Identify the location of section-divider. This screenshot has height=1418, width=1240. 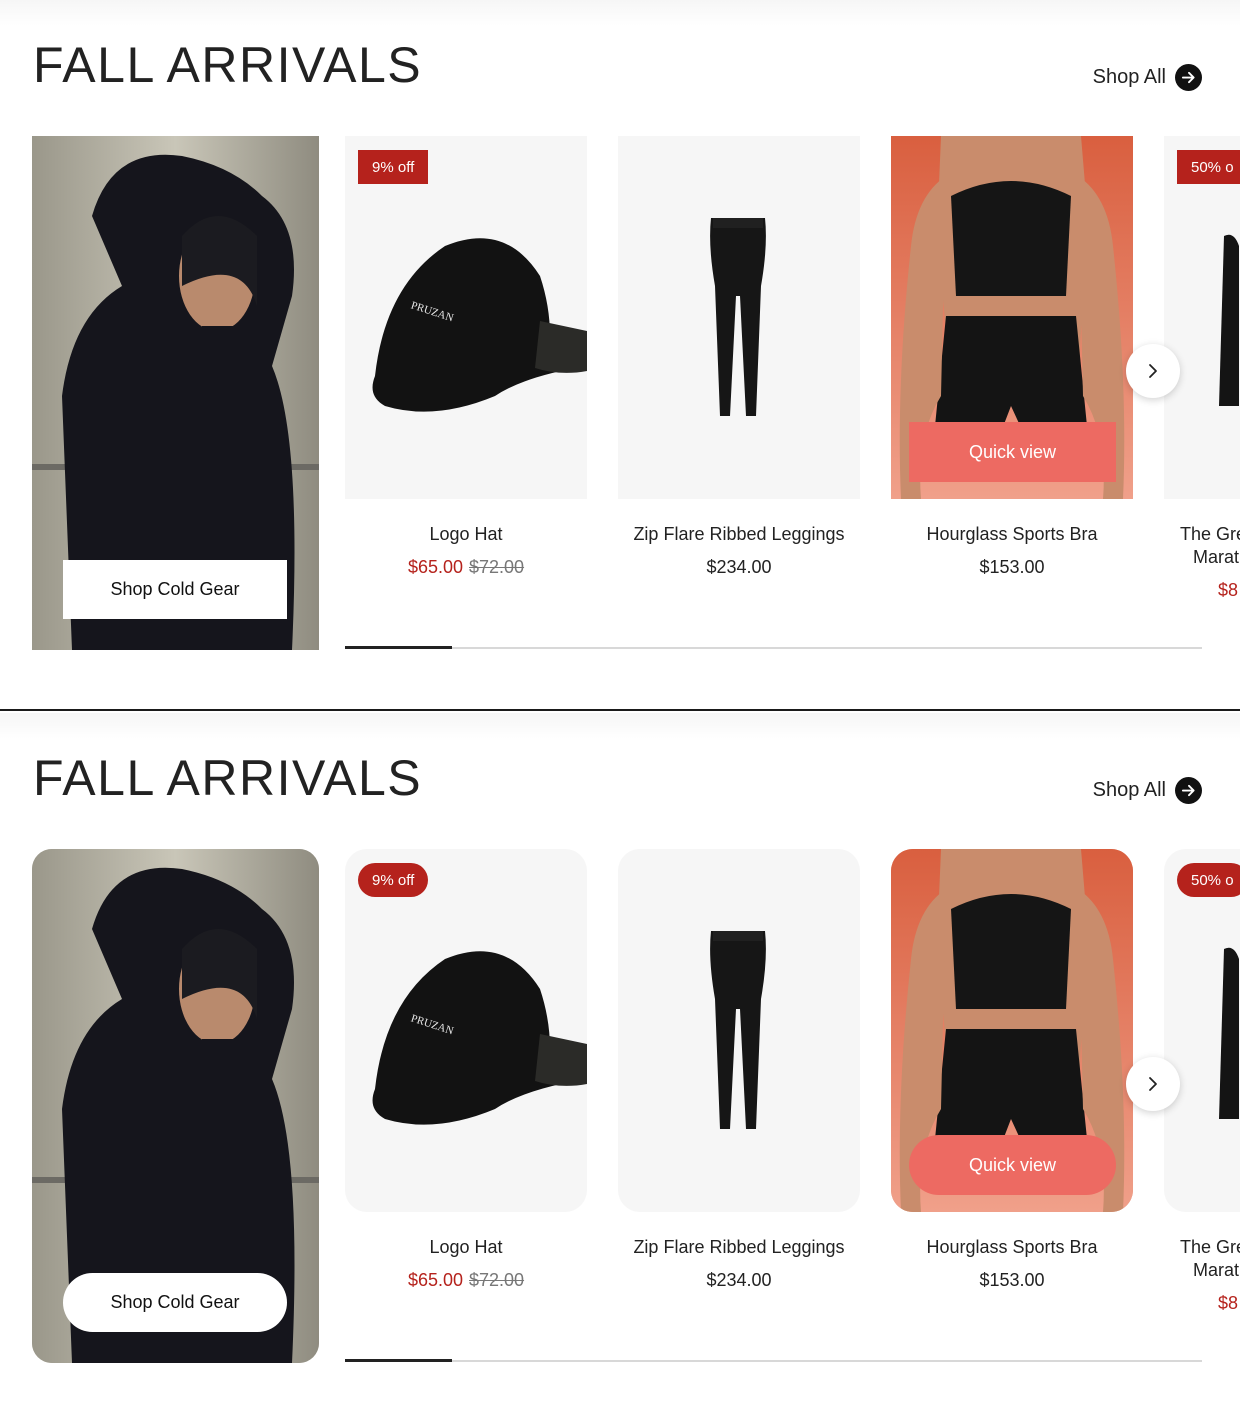
(620, 710).